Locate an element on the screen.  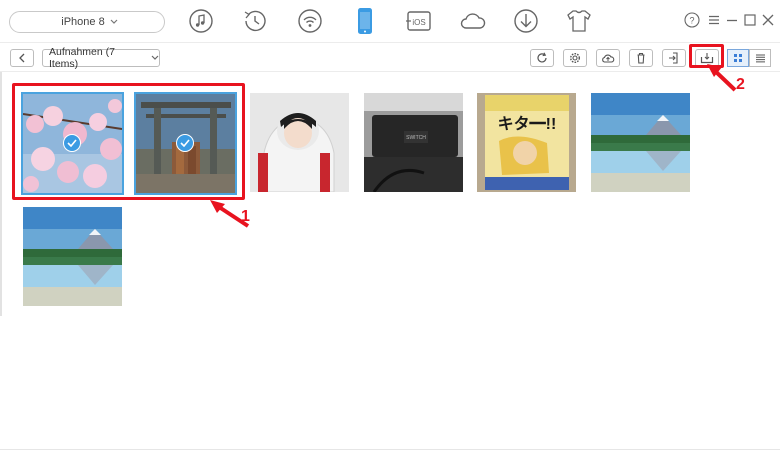
gear-icon is located at coordinates (575, 58).